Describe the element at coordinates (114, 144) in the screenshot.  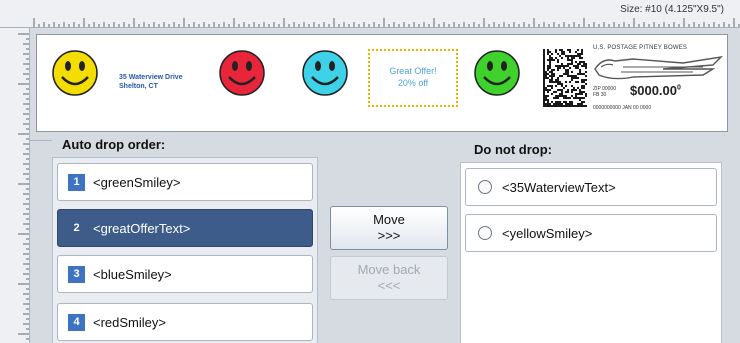
I see `auto-drop-order-title: Auto drop order:` at that location.